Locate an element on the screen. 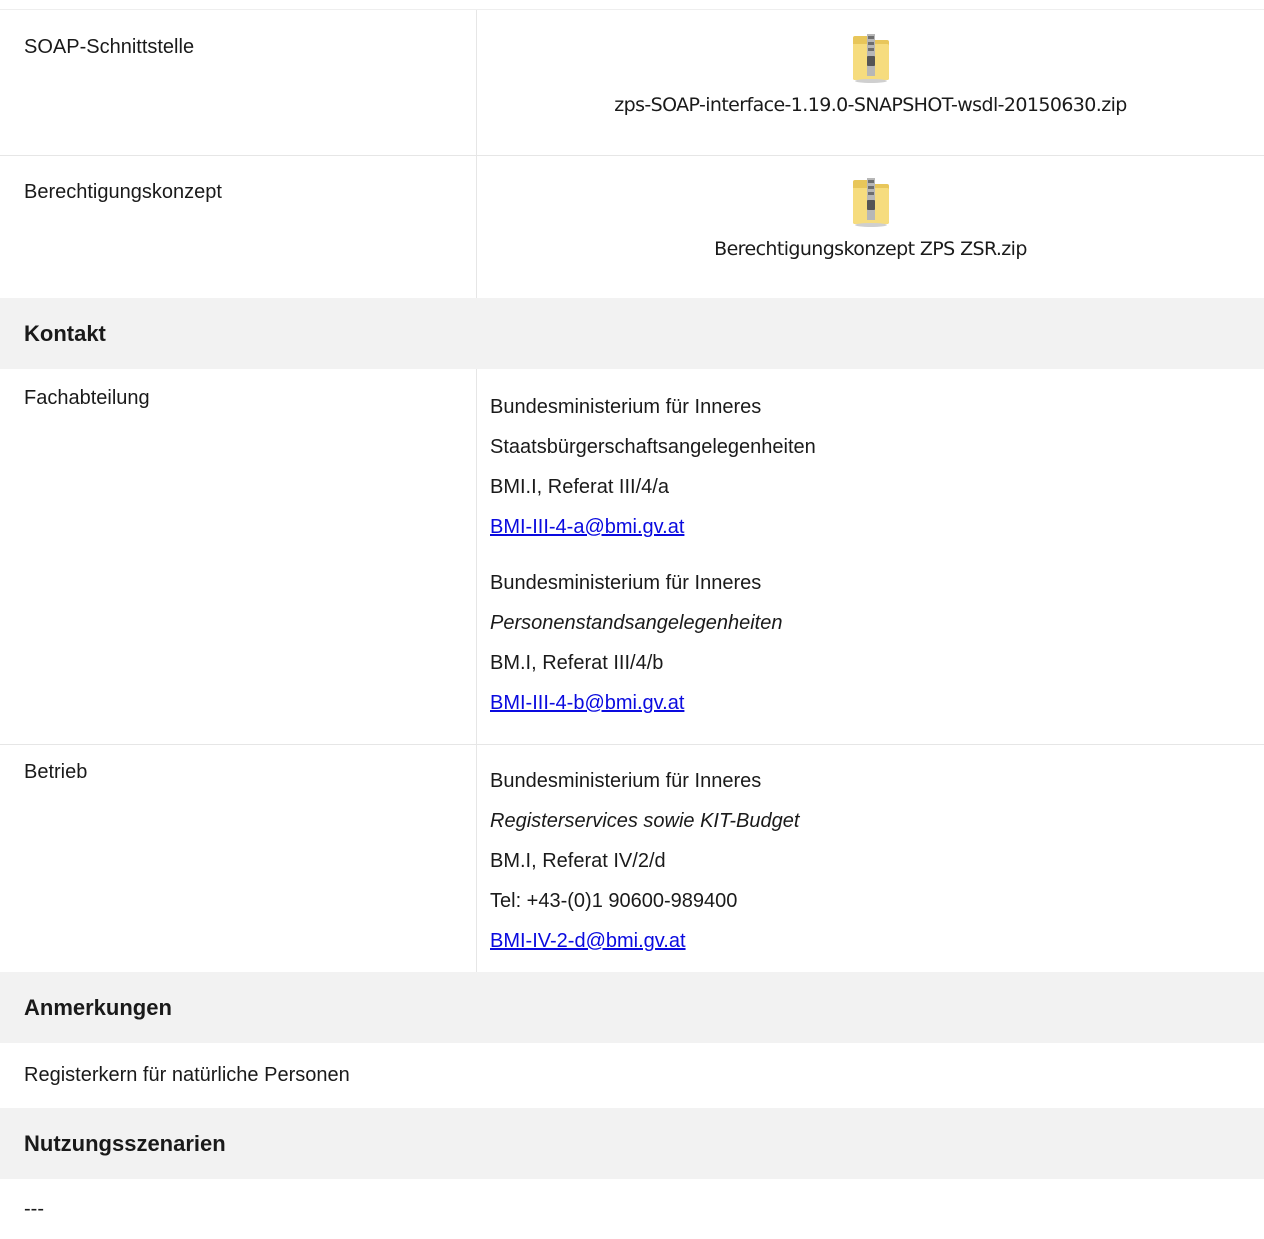 The width and height of the screenshot is (1264, 1239). row-label: Berechtigungskonzept is located at coordinates (238, 227).